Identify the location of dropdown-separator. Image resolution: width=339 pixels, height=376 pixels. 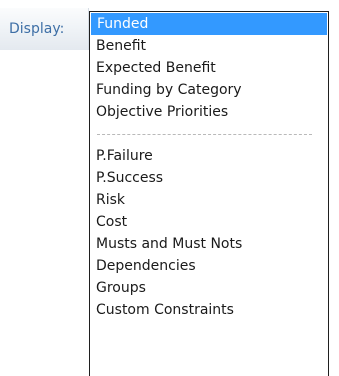
(209, 134).